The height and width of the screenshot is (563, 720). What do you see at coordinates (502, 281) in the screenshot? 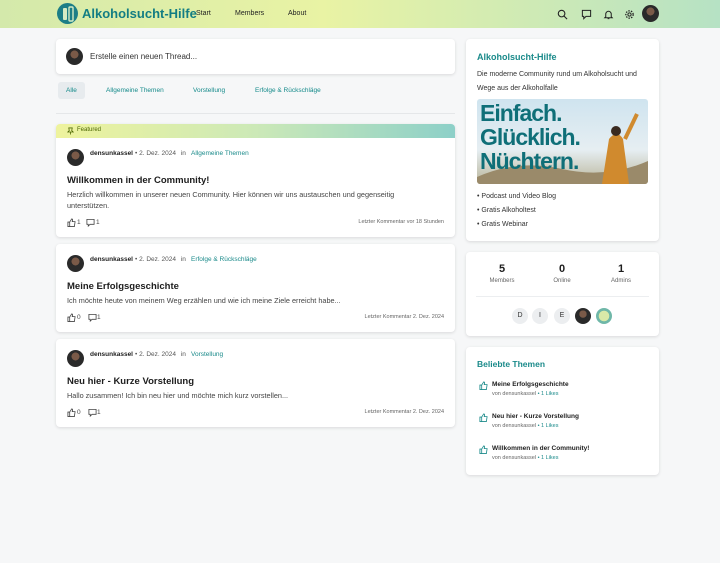
I see `stat-members-label: Members` at bounding box center [502, 281].